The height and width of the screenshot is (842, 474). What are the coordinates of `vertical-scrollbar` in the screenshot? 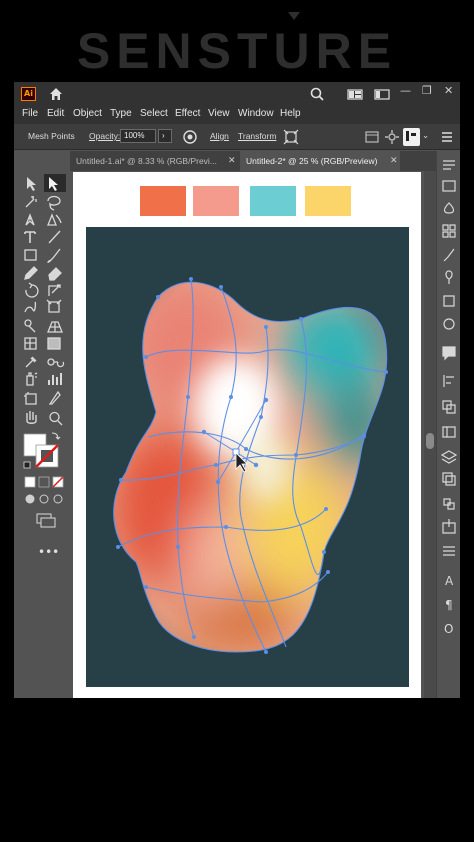 It's located at (430, 434).